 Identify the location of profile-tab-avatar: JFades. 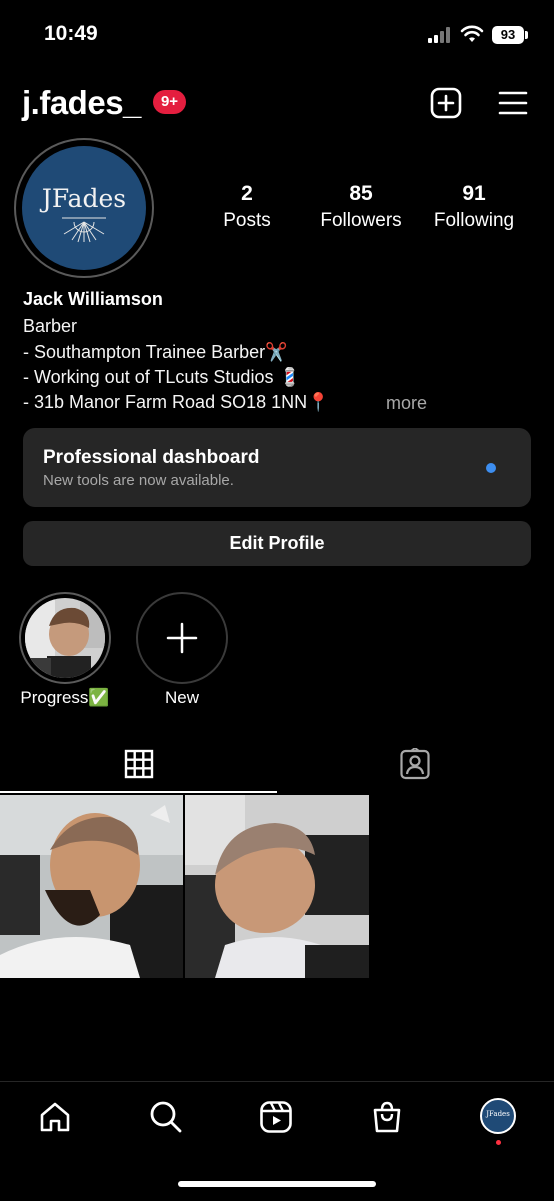
(498, 1116).